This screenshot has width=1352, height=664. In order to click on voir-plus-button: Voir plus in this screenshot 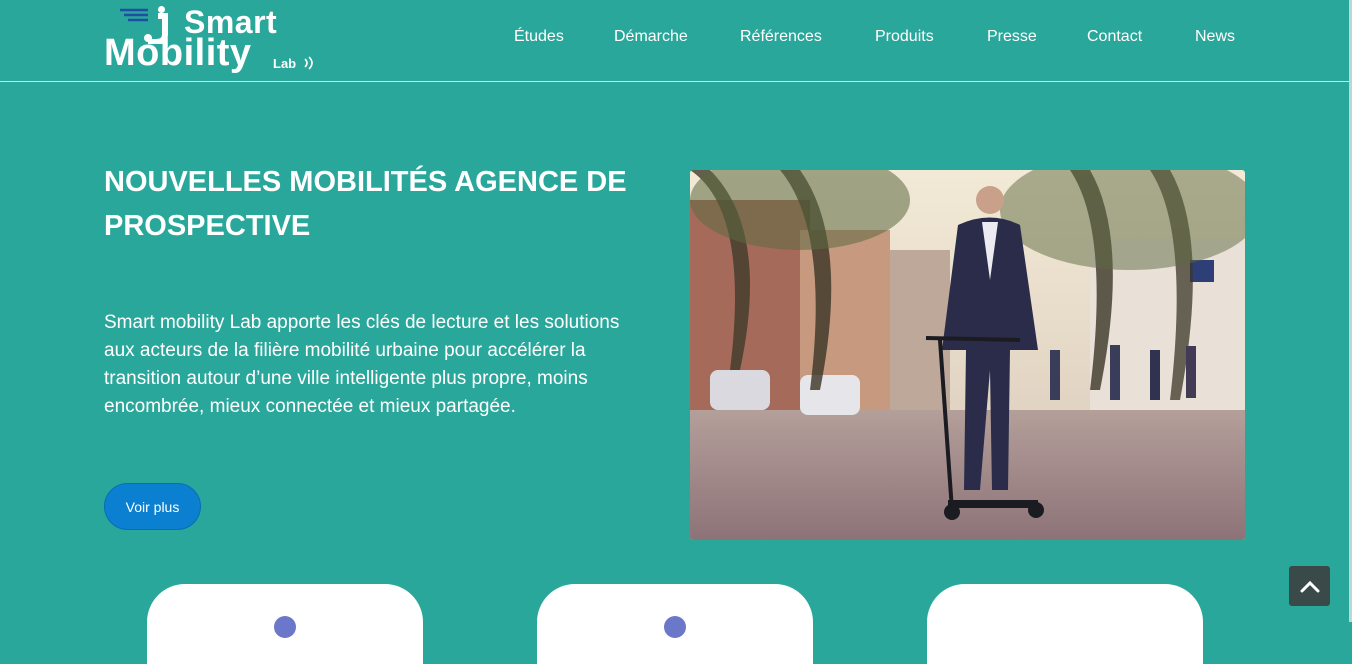, I will do `click(152, 506)`.